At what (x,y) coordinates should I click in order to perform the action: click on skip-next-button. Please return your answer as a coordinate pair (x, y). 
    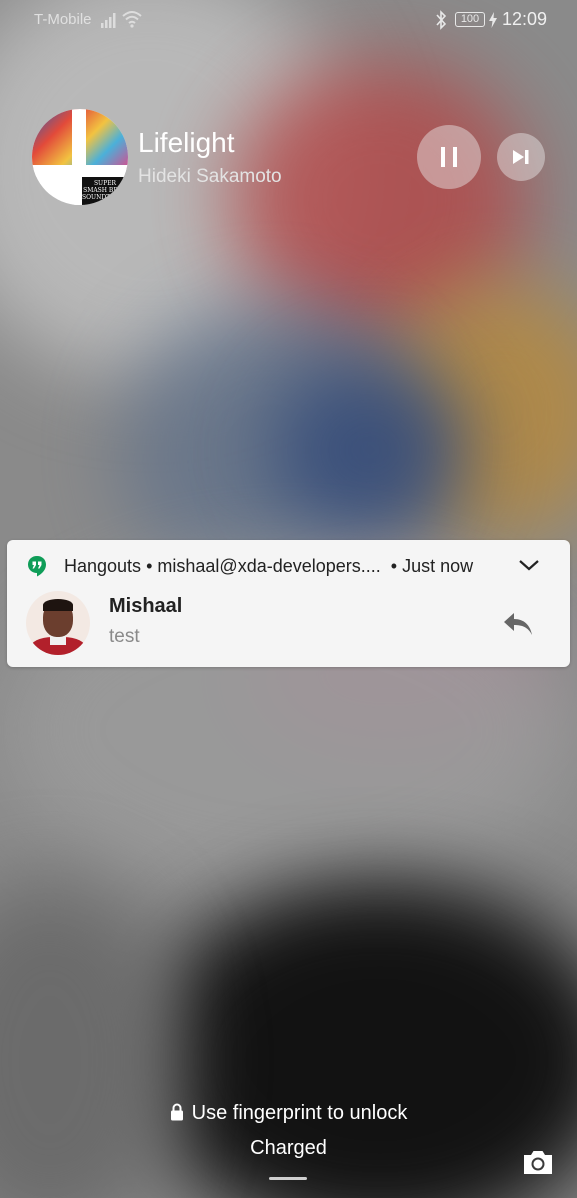
    Looking at the image, I should click on (521, 157).